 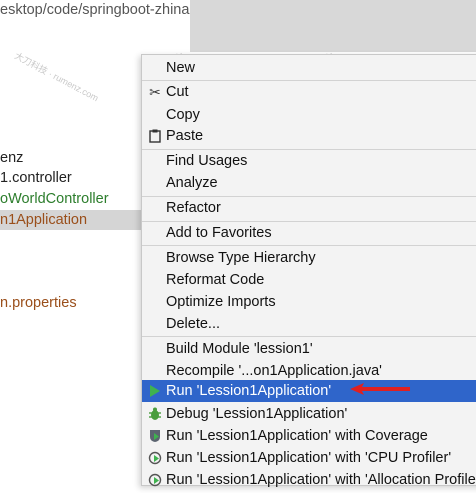 What do you see at coordinates (309, 233) in the screenshot?
I see `menu-item-add-to-favorites: Add to Favorites` at bounding box center [309, 233].